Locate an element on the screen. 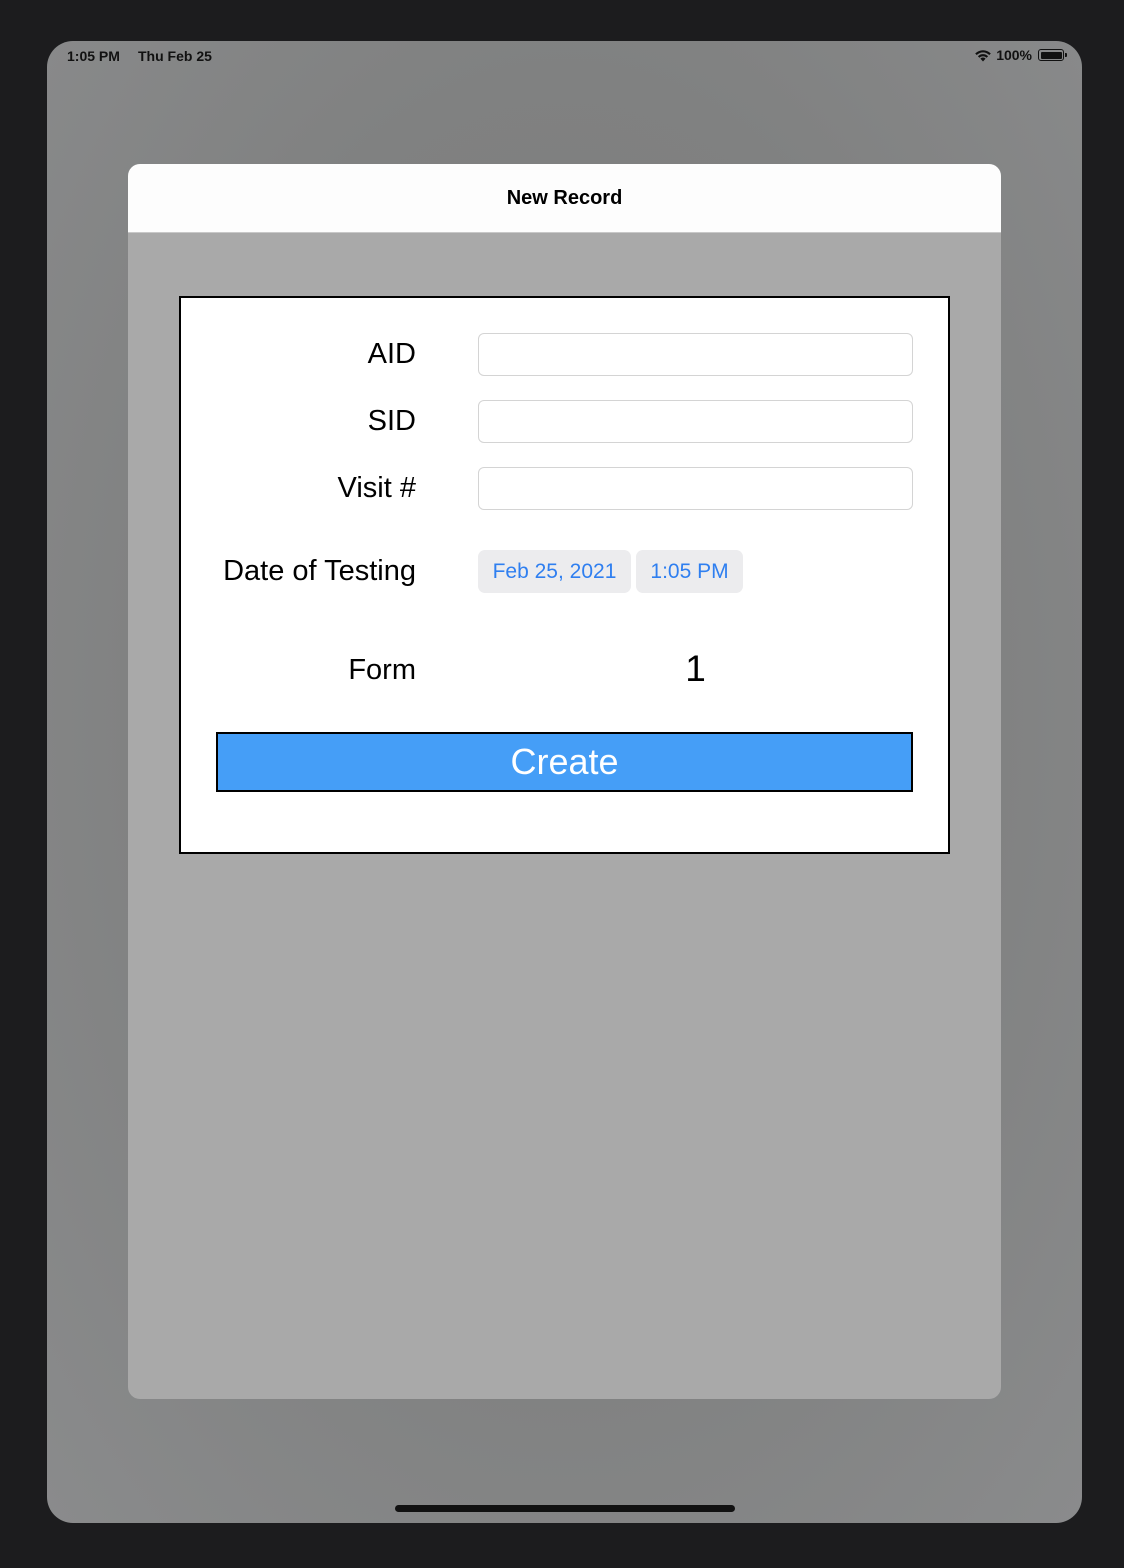 This screenshot has width=1124, height=1568. date-of-testing-label: Date of Testing is located at coordinates (319, 571).